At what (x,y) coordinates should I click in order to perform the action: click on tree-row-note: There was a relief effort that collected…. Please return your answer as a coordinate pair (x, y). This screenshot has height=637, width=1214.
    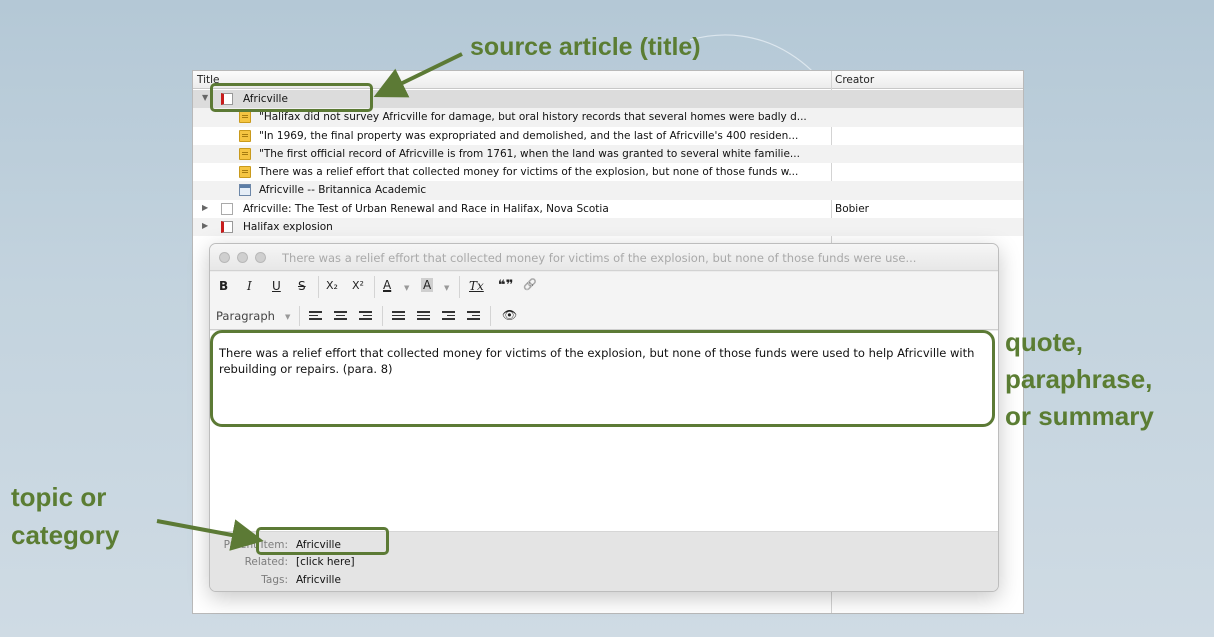
    Looking at the image, I should click on (608, 172).